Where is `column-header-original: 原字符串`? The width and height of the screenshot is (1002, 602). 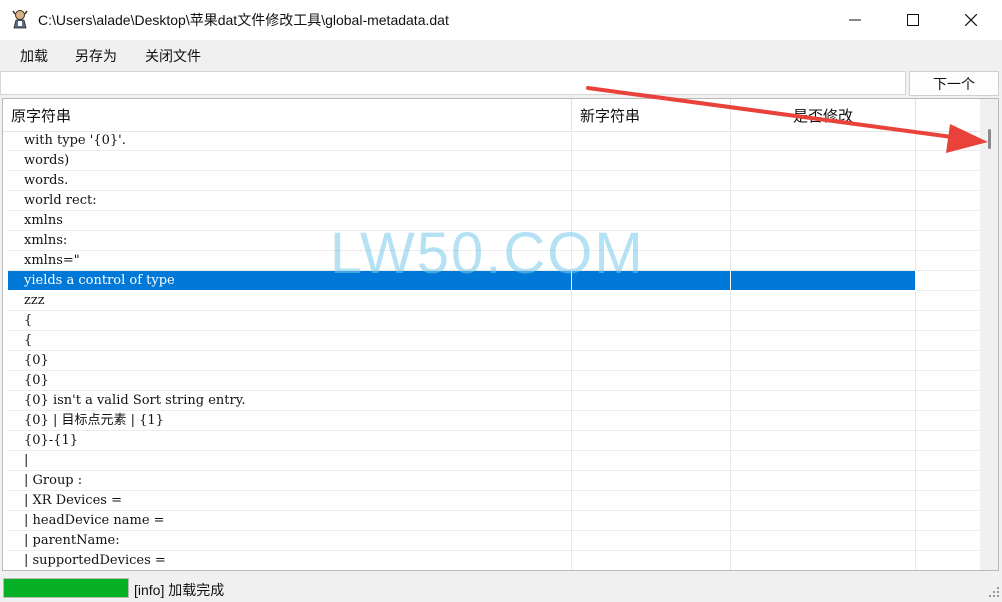
column-header-original: 原字符串 is located at coordinates (287, 114).